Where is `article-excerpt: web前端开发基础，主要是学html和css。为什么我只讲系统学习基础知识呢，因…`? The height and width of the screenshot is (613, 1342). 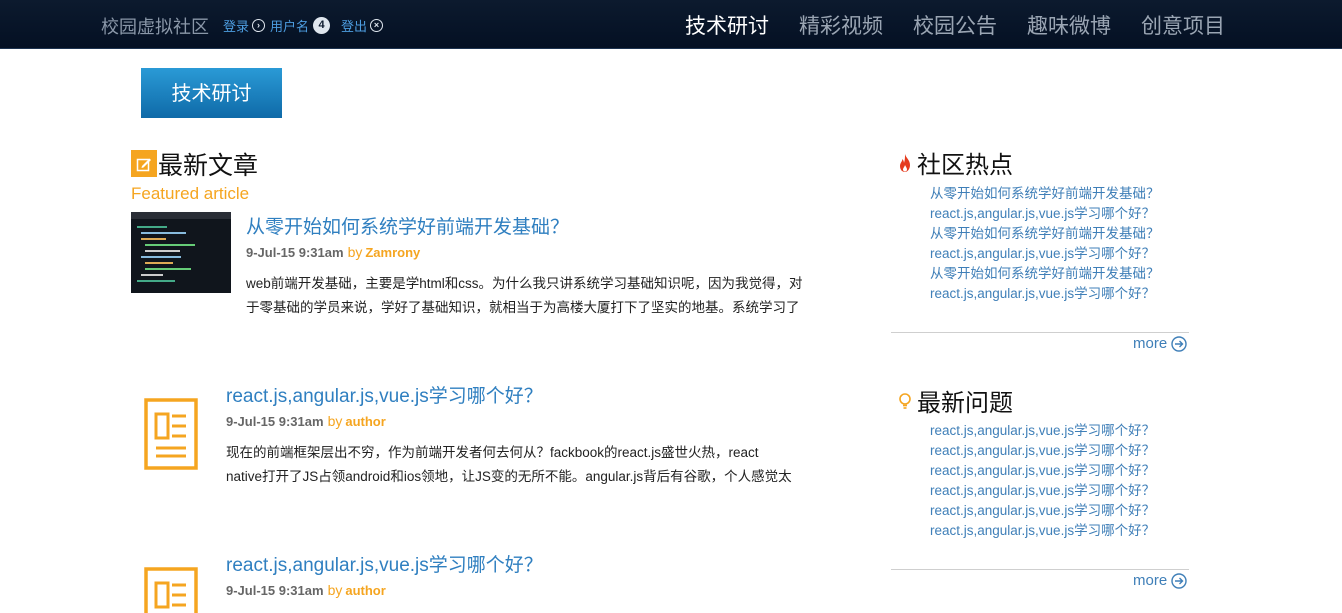
article-excerpt: web前端开发基础，主要是学html和css。为什么我只讲系统学习基础知识呢，因… is located at coordinates (541, 296).